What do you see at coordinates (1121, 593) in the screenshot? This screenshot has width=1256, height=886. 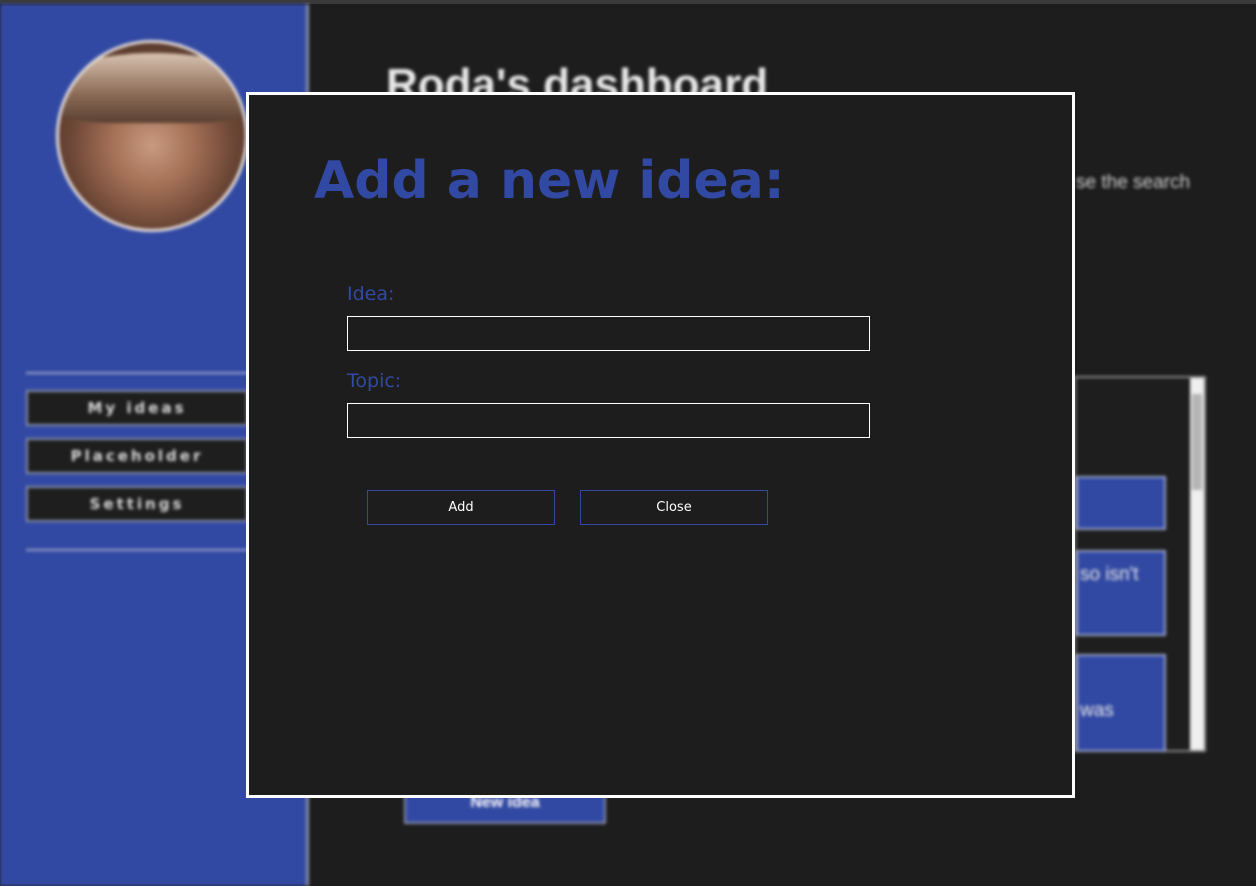 I see `idea-card: so isn't` at bounding box center [1121, 593].